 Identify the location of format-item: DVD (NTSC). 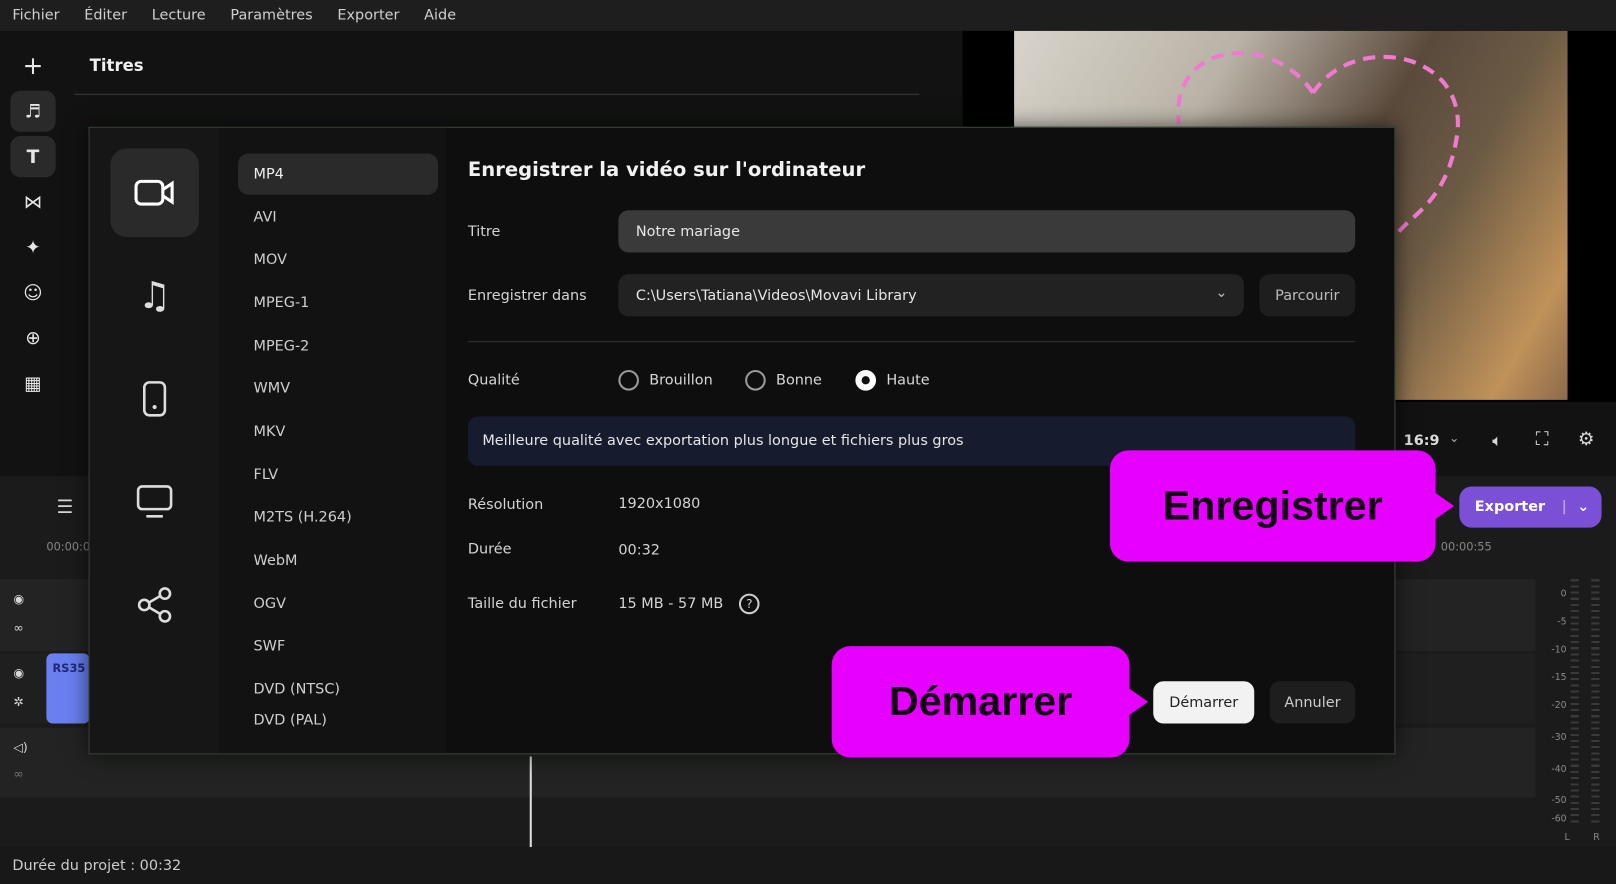
(338, 689).